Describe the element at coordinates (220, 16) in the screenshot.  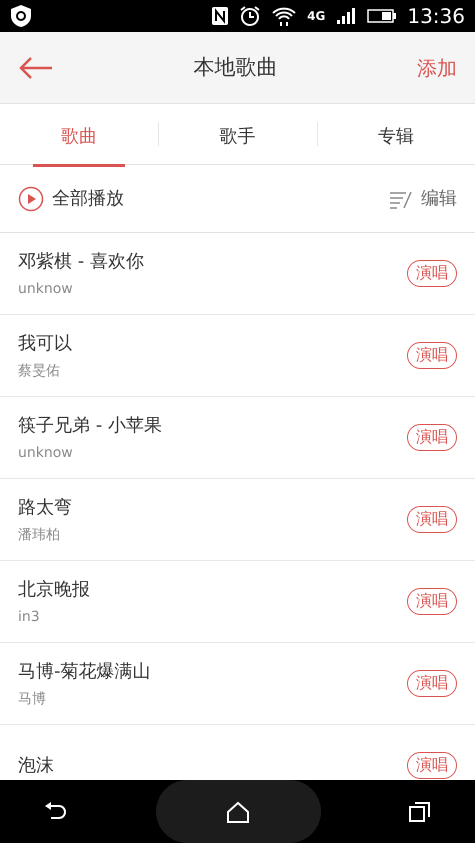
I see `nfc-icon` at that location.